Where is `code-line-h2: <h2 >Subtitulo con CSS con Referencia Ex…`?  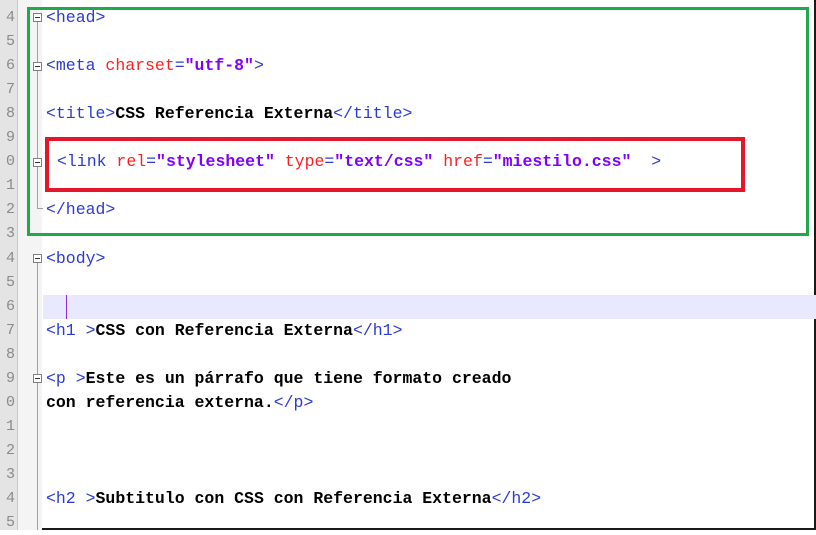 code-line-h2: <h2 >Subtitulo con CSS con Referencia Ex… is located at coordinates (294, 498).